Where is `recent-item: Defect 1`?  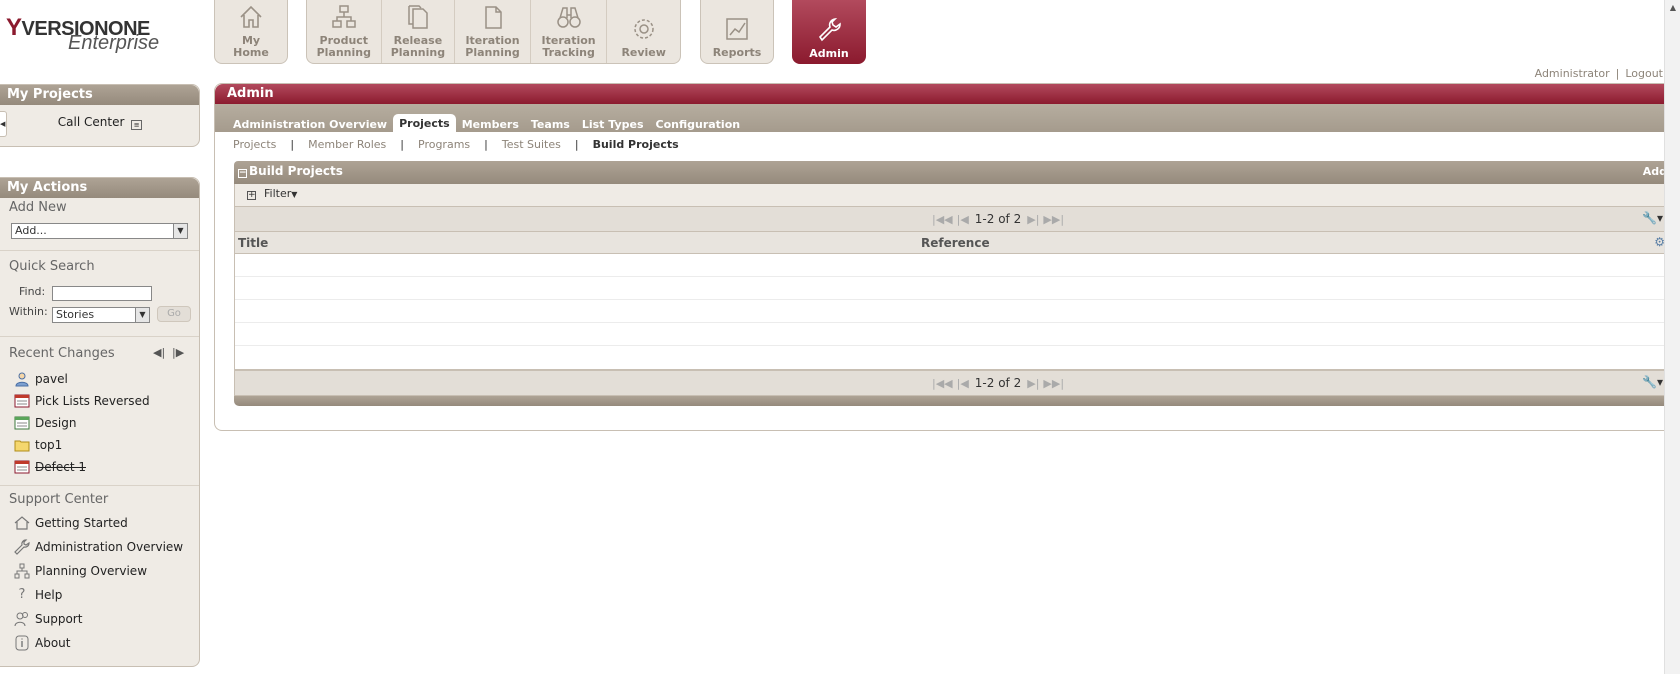 recent-item: Defect 1 is located at coordinates (50, 467).